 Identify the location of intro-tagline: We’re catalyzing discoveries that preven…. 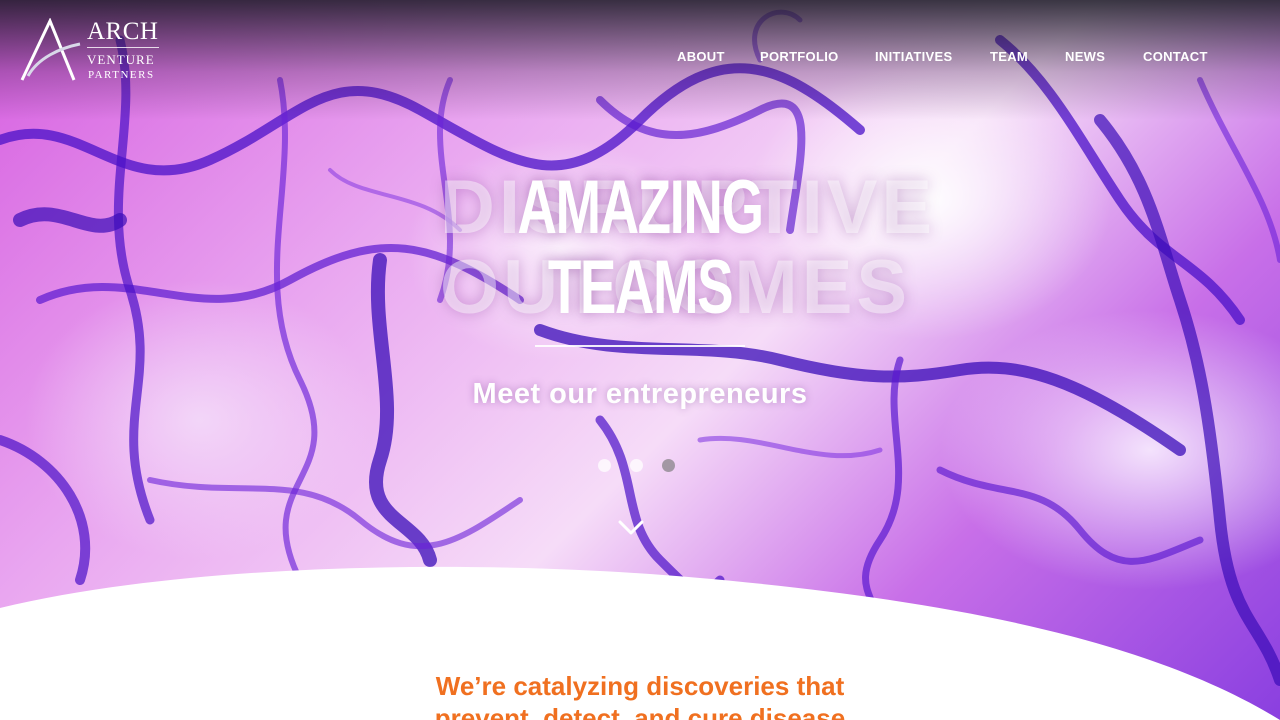
(640, 695).